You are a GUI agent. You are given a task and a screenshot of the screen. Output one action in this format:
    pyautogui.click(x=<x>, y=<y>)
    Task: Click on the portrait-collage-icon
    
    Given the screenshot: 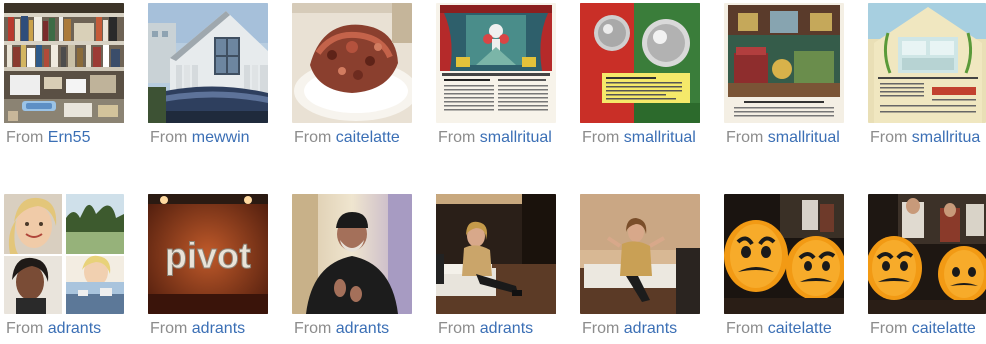 What is the action you would take?
    pyautogui.click(x=64, y=254)
    